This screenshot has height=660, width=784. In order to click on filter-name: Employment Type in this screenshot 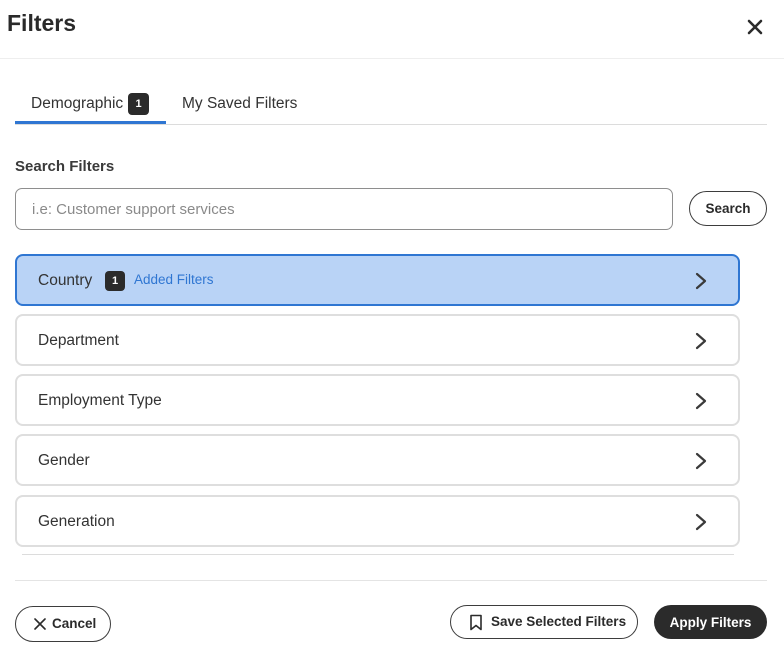, I will do `click(100, 400)`.